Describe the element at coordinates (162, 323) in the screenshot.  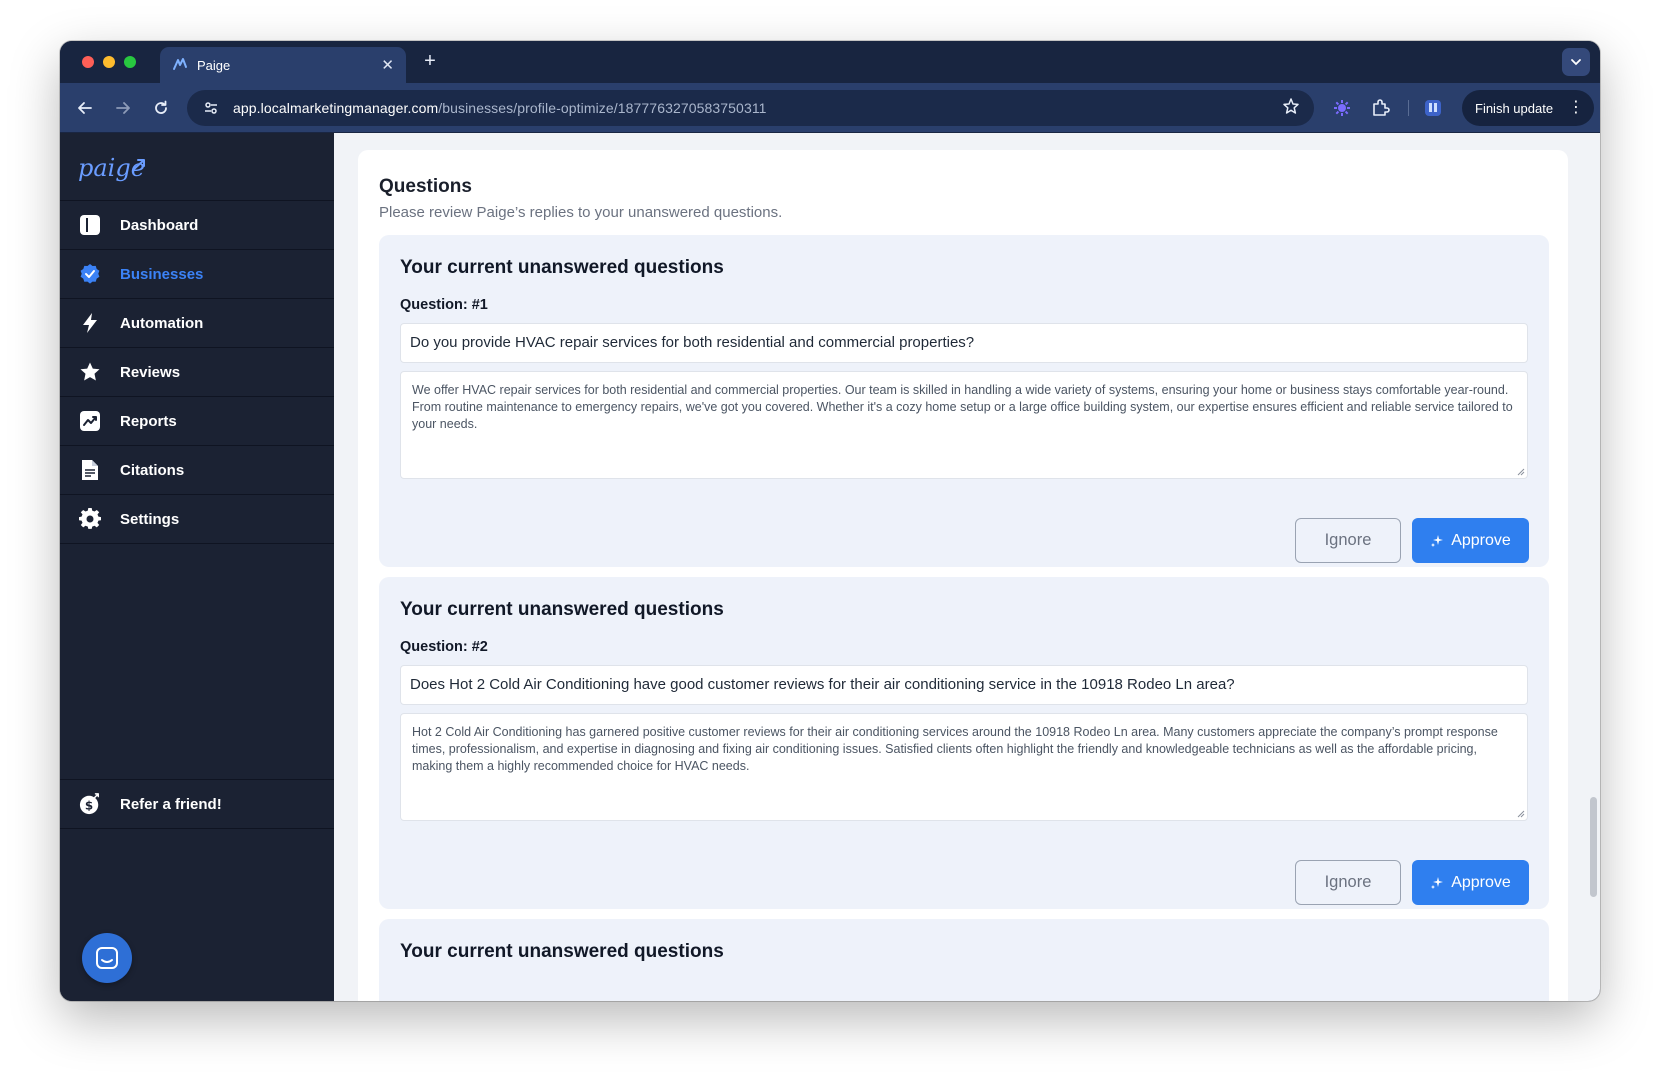
I see `sidebar-item-label: Automation` at that location.